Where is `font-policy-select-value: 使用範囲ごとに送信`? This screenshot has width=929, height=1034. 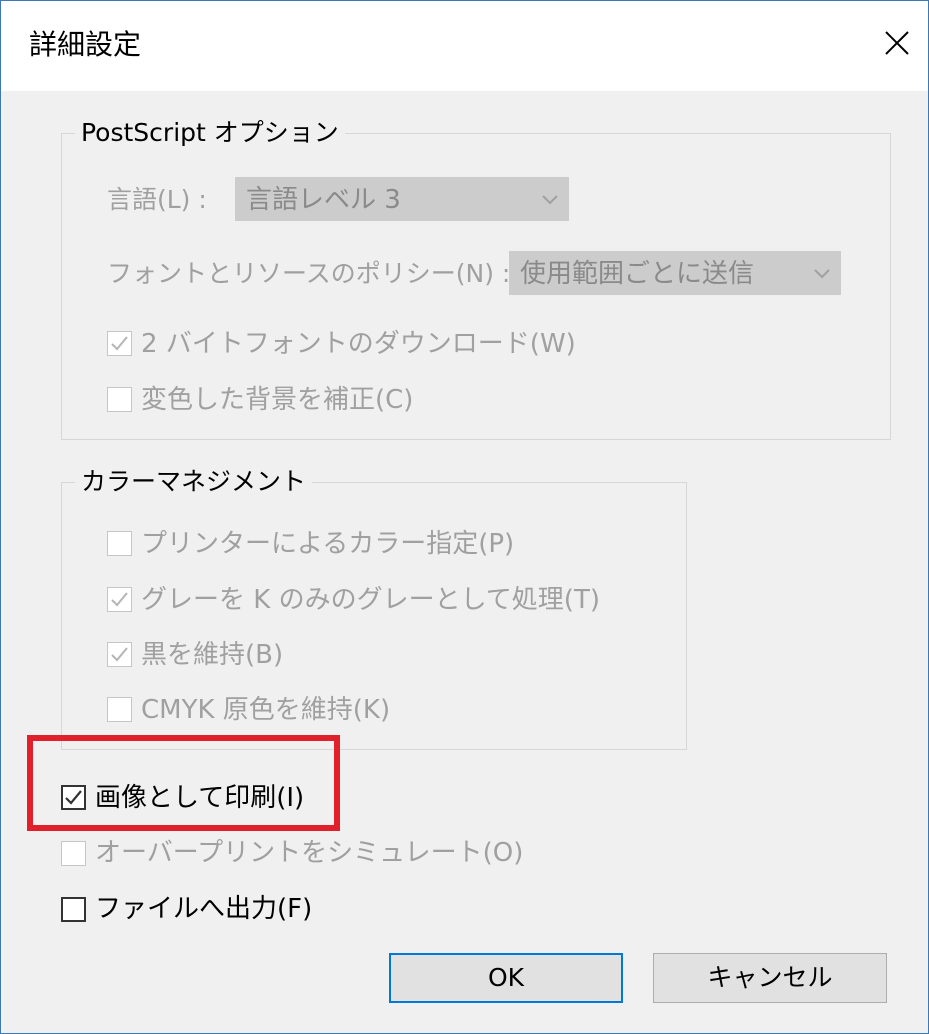 font-policy-select-value: 使用範囲ごとに送信 is located at coordinates (637, 274).